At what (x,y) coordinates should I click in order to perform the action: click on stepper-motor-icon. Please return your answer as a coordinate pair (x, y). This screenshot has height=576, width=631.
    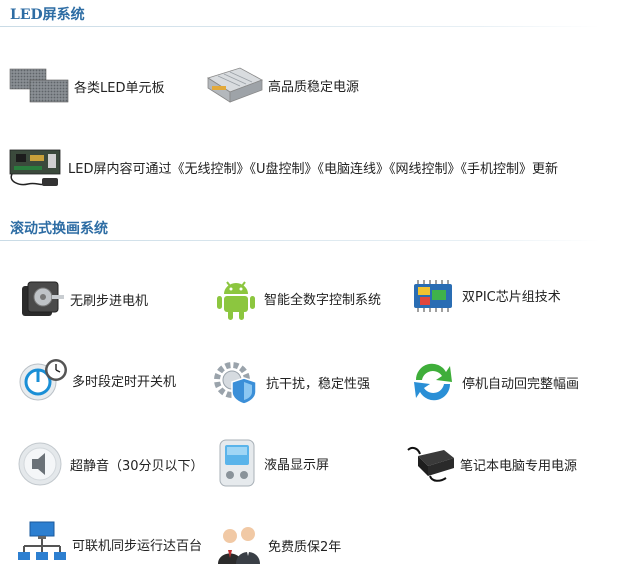
    Looking at the image, I should click on (41, 299).